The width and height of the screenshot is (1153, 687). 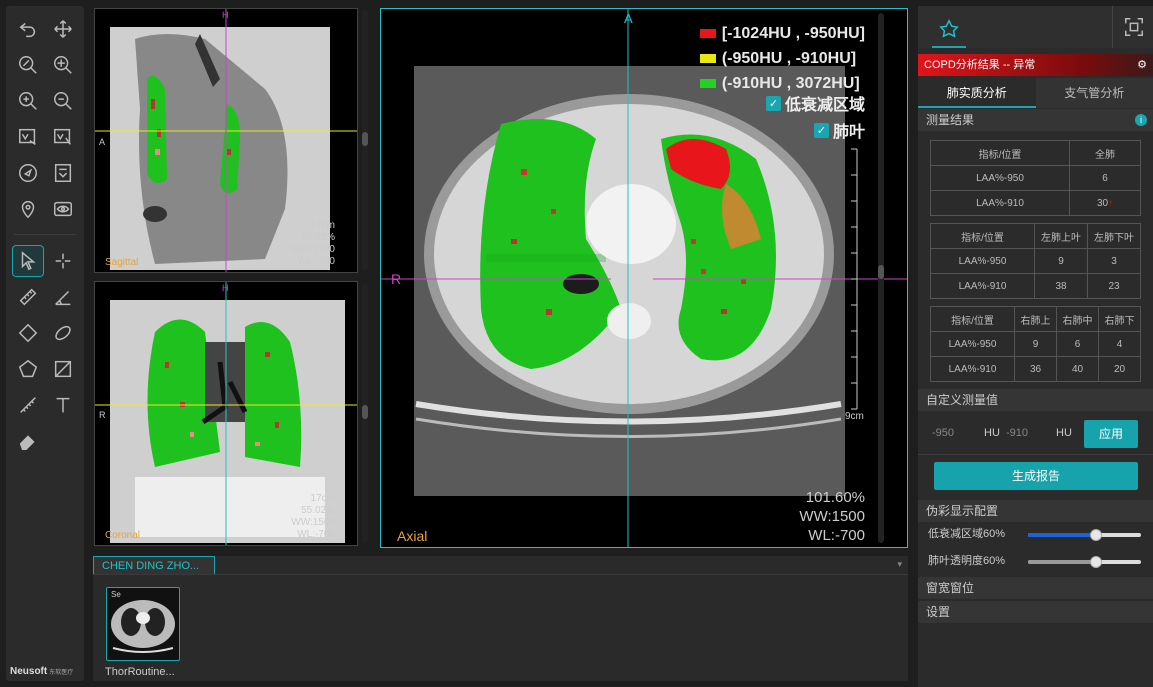 I want to click on collapse-icon: ▾, so click(x=899, y=564).